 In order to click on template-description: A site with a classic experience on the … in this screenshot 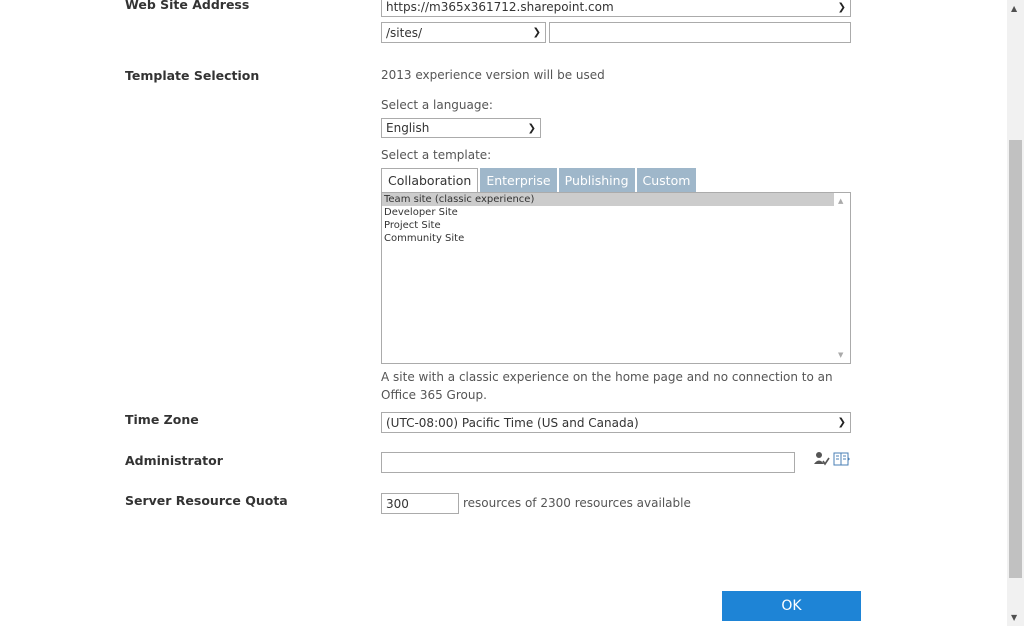, I will do `click(607, 386)`.